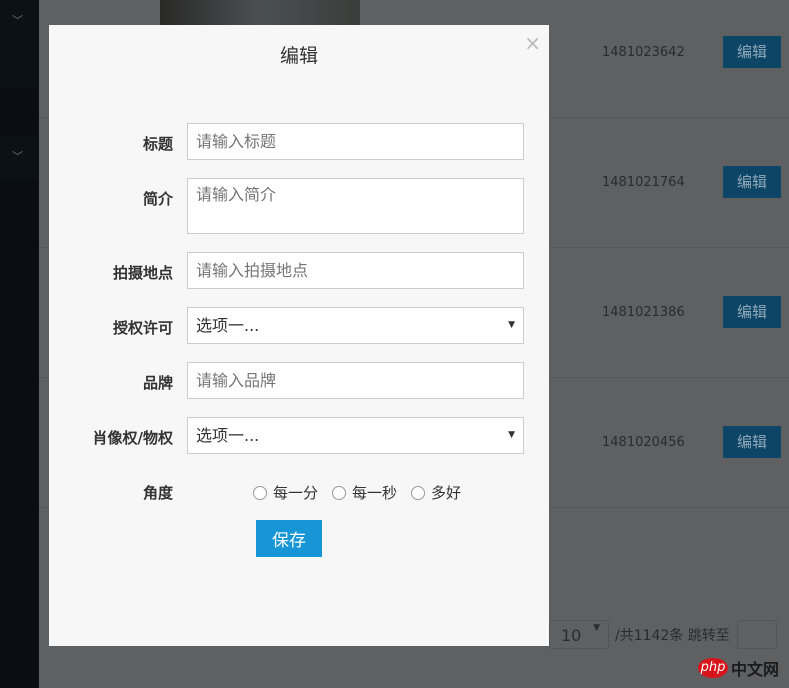 This screenshot has width=789, height=688. What do you see at coordinates (142, 328) in the screenshot?
I see `license-label: 授权许可` at bounding box center [142, 328].